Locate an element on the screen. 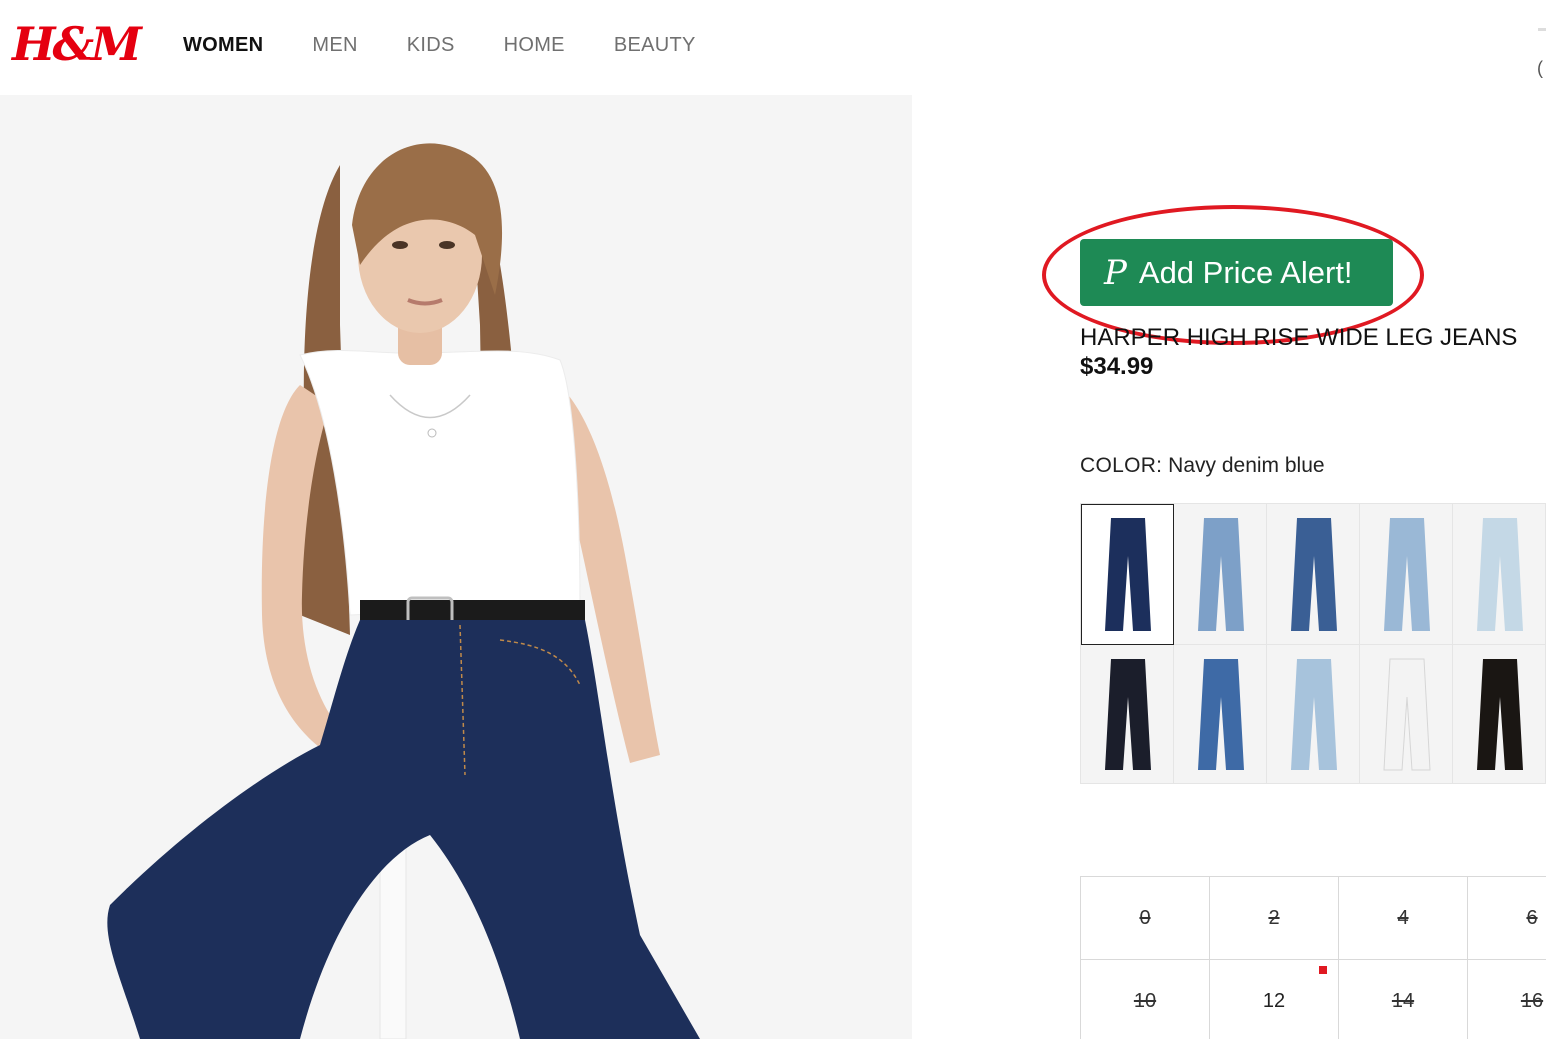 The image size is (1546, 1039). size-option-2: 2 is located at coordinates (1274, 918).